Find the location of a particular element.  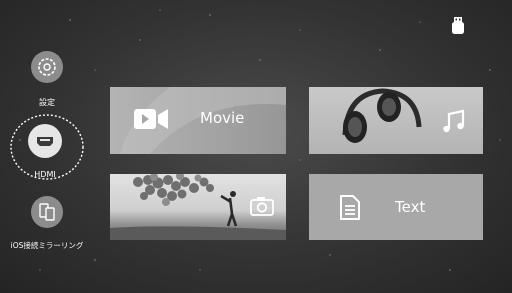

mirroring-button-circle is located at coordinates (47, 212).